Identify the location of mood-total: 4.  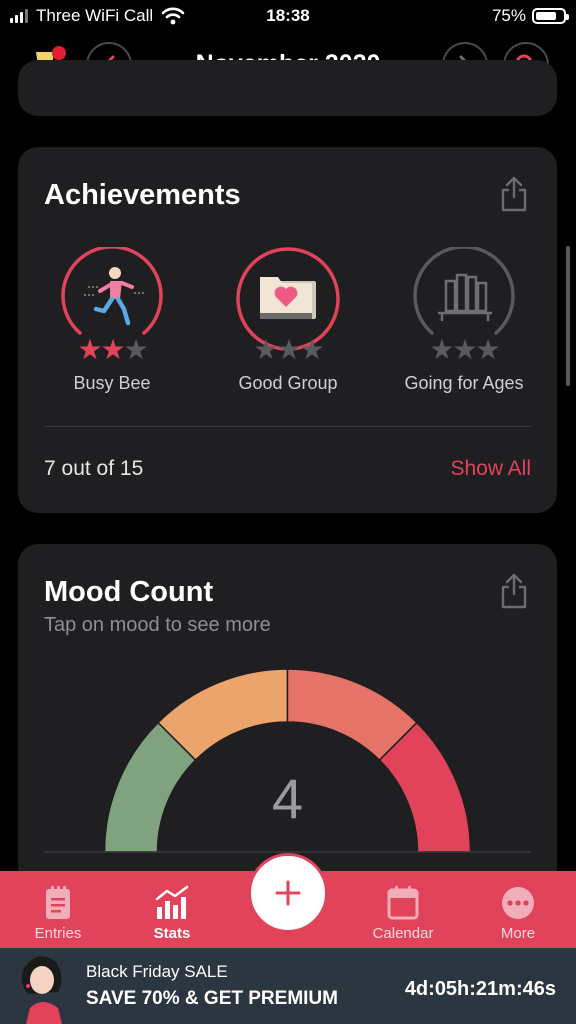
(287, 798).